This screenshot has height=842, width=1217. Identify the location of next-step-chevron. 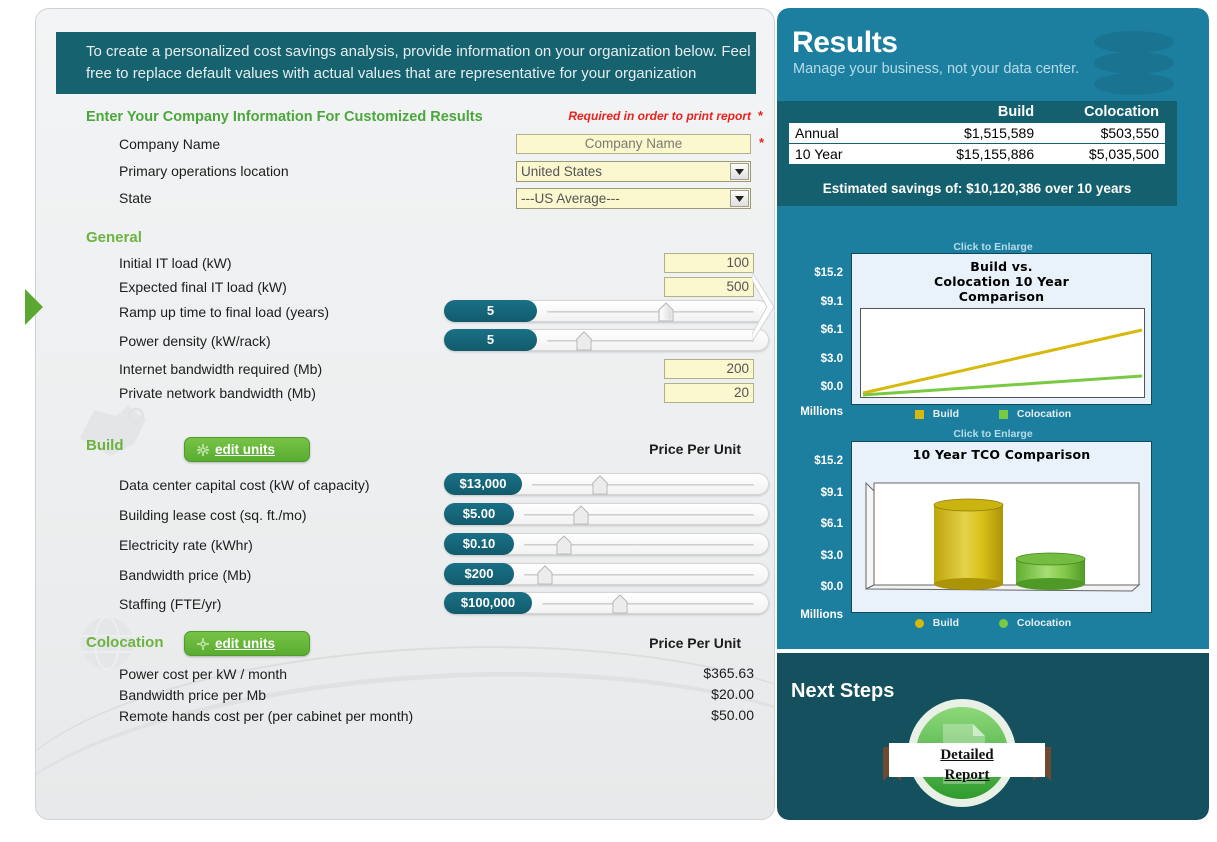
(767, 307).